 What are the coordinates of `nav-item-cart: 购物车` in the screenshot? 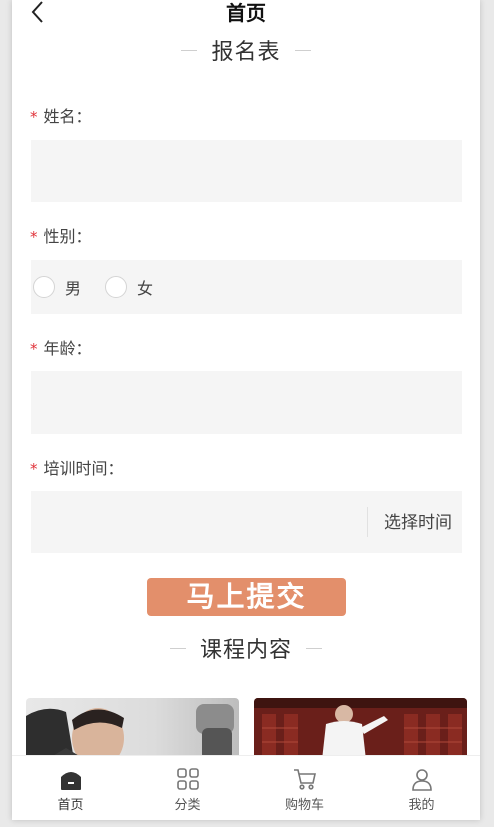 It's located at (304, 788).